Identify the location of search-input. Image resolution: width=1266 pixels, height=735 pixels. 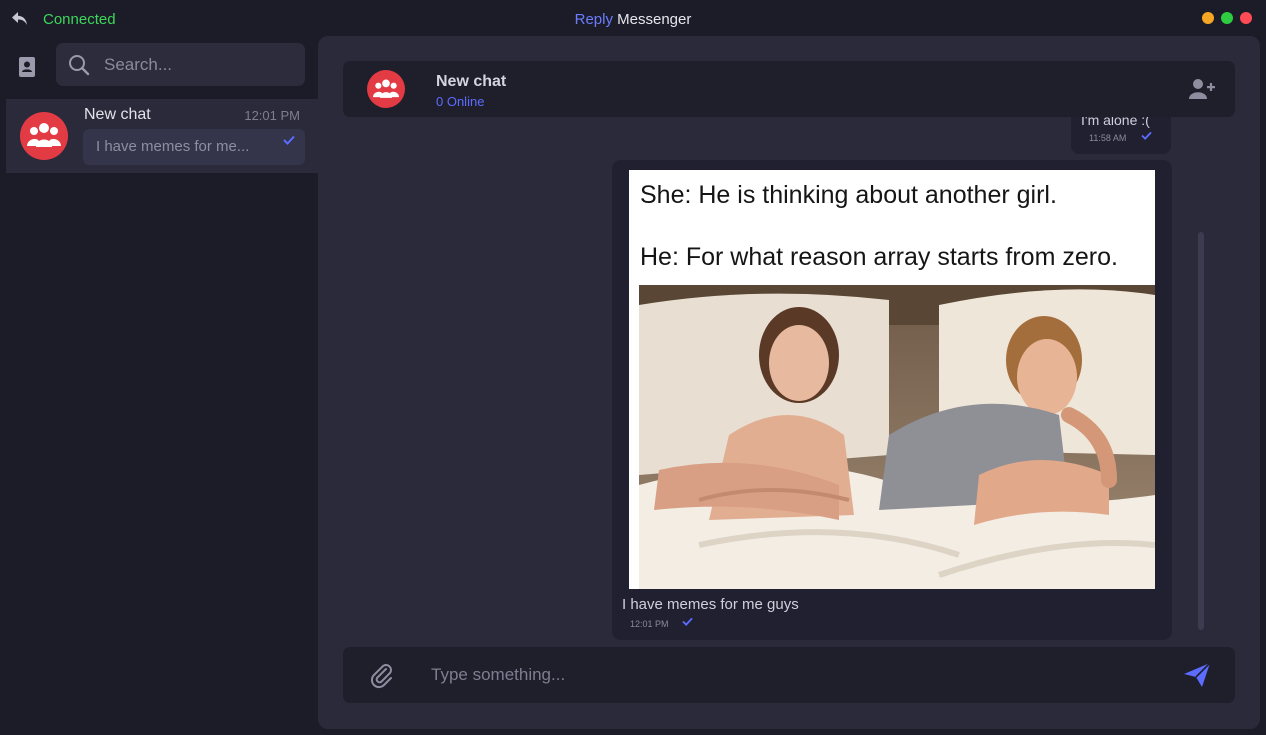
(199, 64).